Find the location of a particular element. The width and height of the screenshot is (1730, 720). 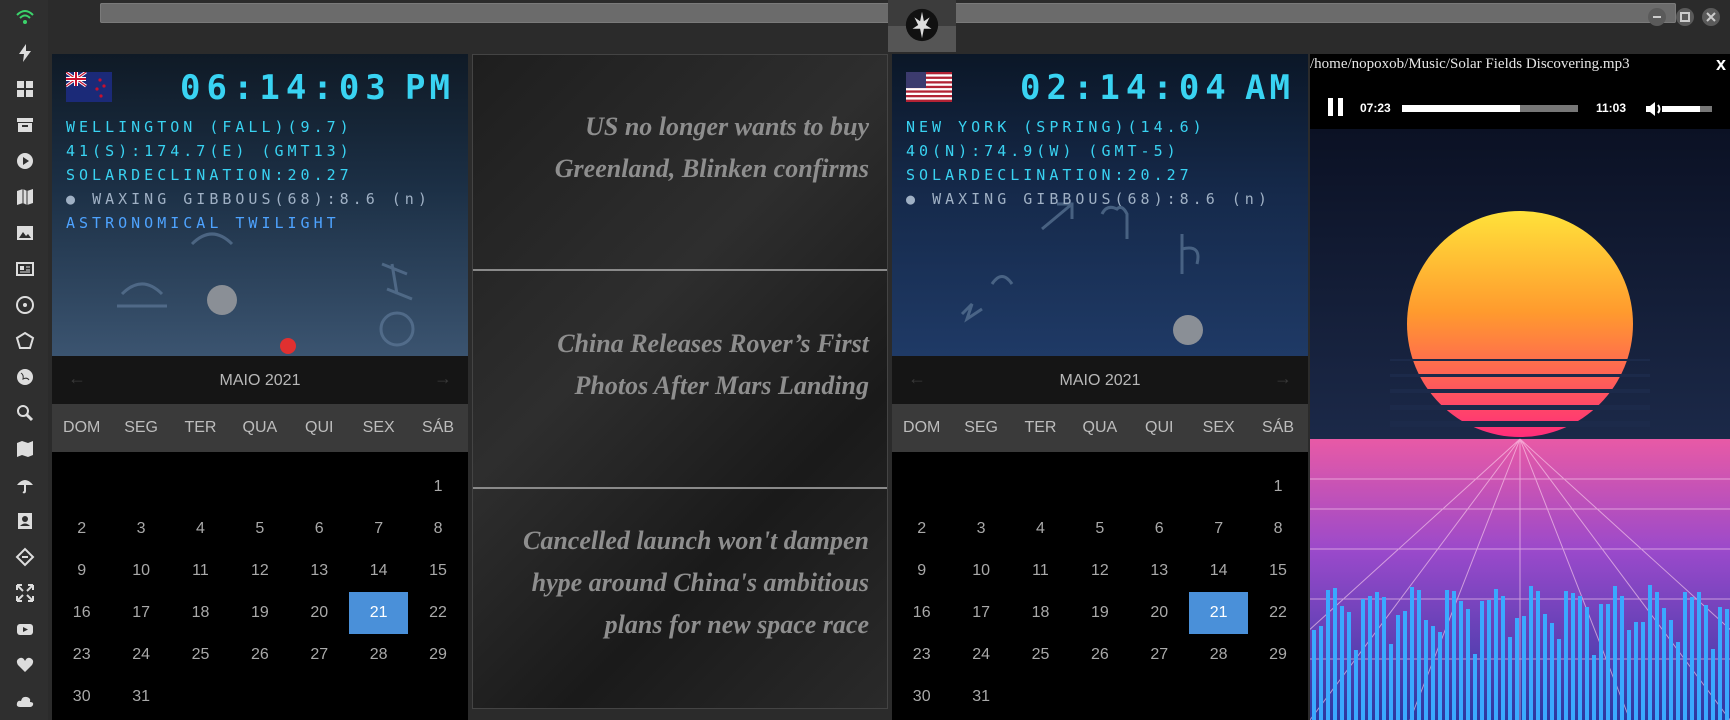

news-icon is located at coordinates (25, 269).